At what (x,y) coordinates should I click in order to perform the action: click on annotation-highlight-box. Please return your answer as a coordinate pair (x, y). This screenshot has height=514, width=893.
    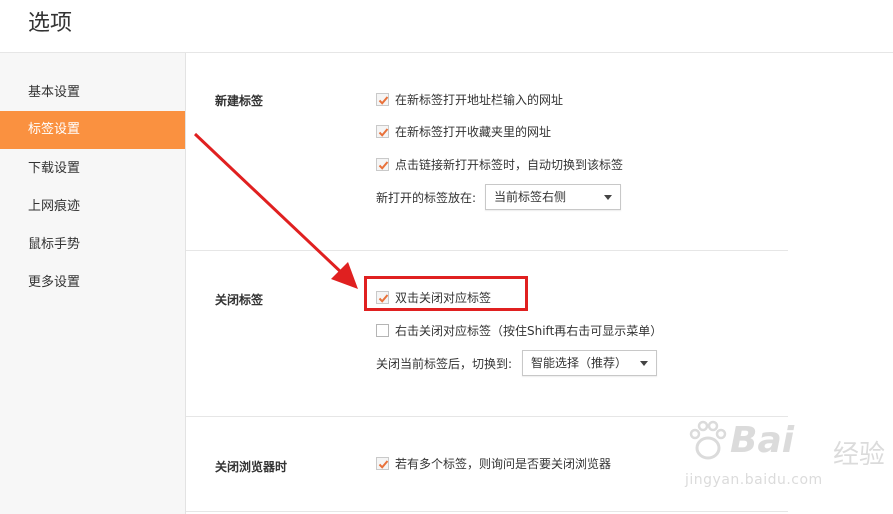
    Looking at the image, I should click on (446, 293).